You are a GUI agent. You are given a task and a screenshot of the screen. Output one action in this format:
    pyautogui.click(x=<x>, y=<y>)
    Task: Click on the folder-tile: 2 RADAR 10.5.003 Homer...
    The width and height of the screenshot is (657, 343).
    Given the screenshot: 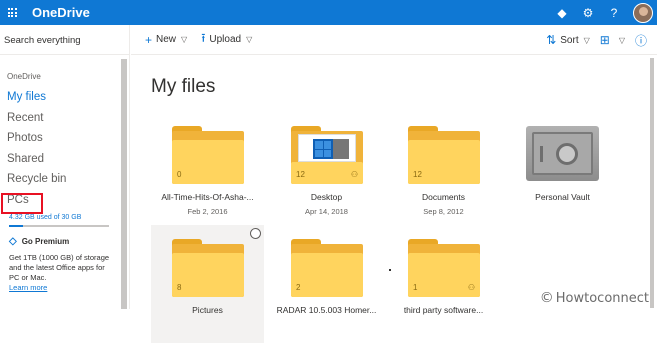 What is the action you would take?
    pyautogui.click(x=326, y=284)
    